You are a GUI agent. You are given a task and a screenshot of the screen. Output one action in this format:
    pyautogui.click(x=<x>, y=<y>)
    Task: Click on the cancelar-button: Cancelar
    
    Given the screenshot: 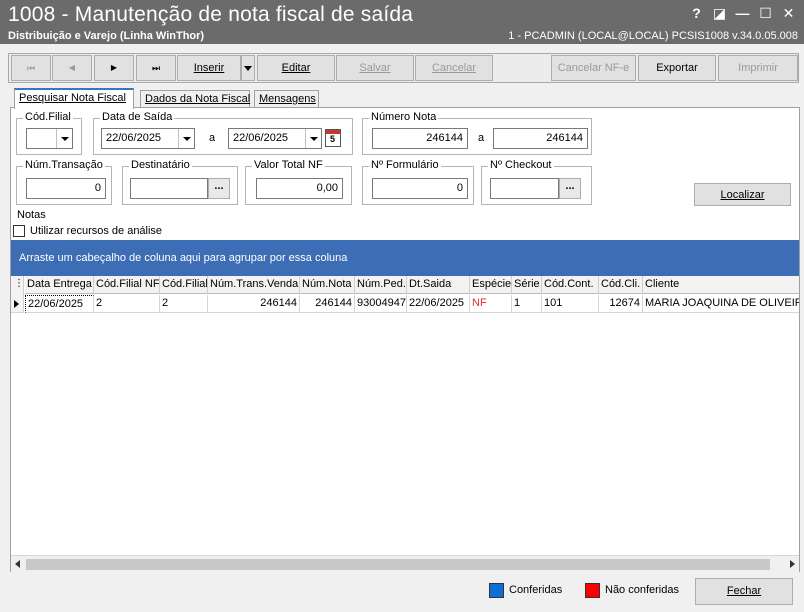 What is the action you would take?
    pyautogui.click(x=454, y=68)
    